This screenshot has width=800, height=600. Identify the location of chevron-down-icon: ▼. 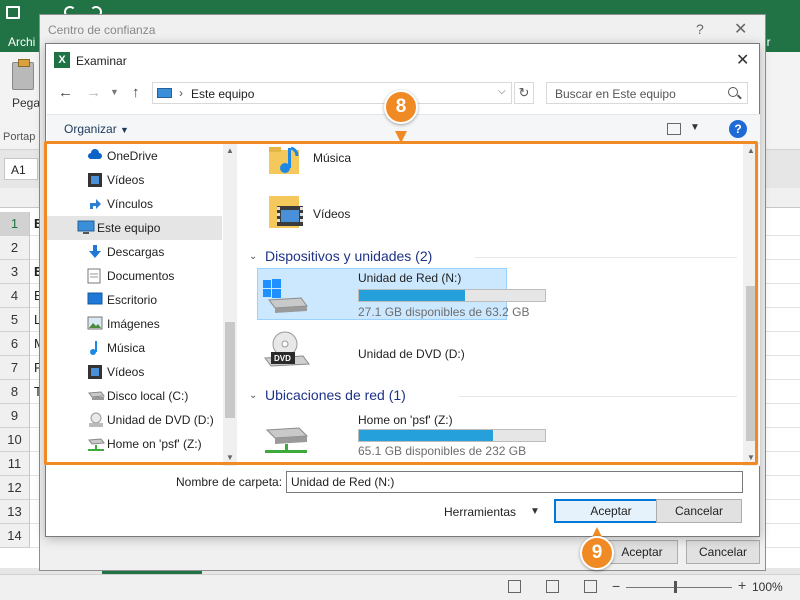
(124, 130).